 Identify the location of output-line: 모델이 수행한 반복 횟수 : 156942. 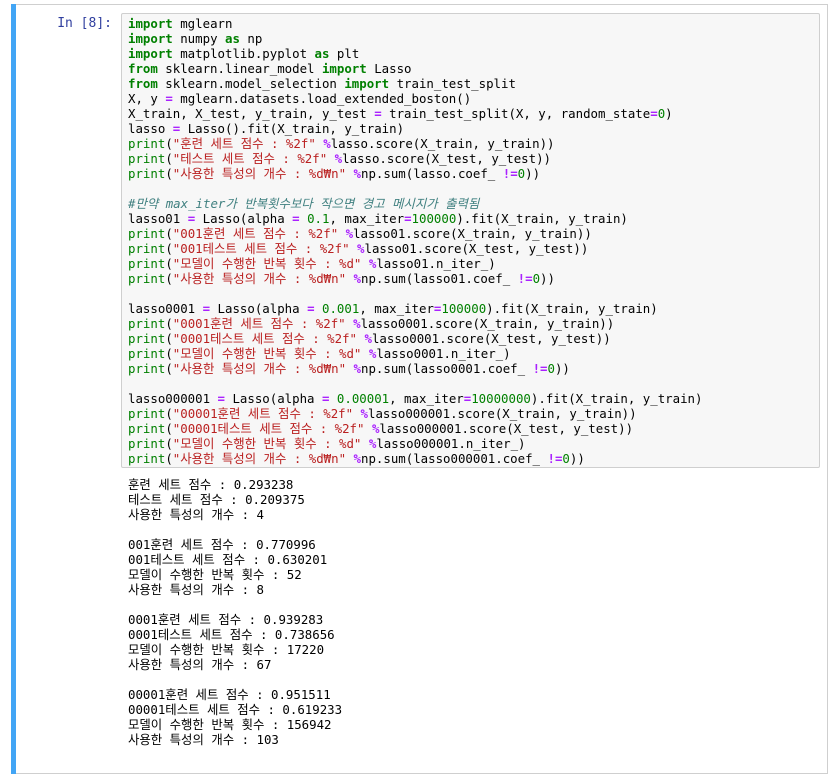
(230, 724).